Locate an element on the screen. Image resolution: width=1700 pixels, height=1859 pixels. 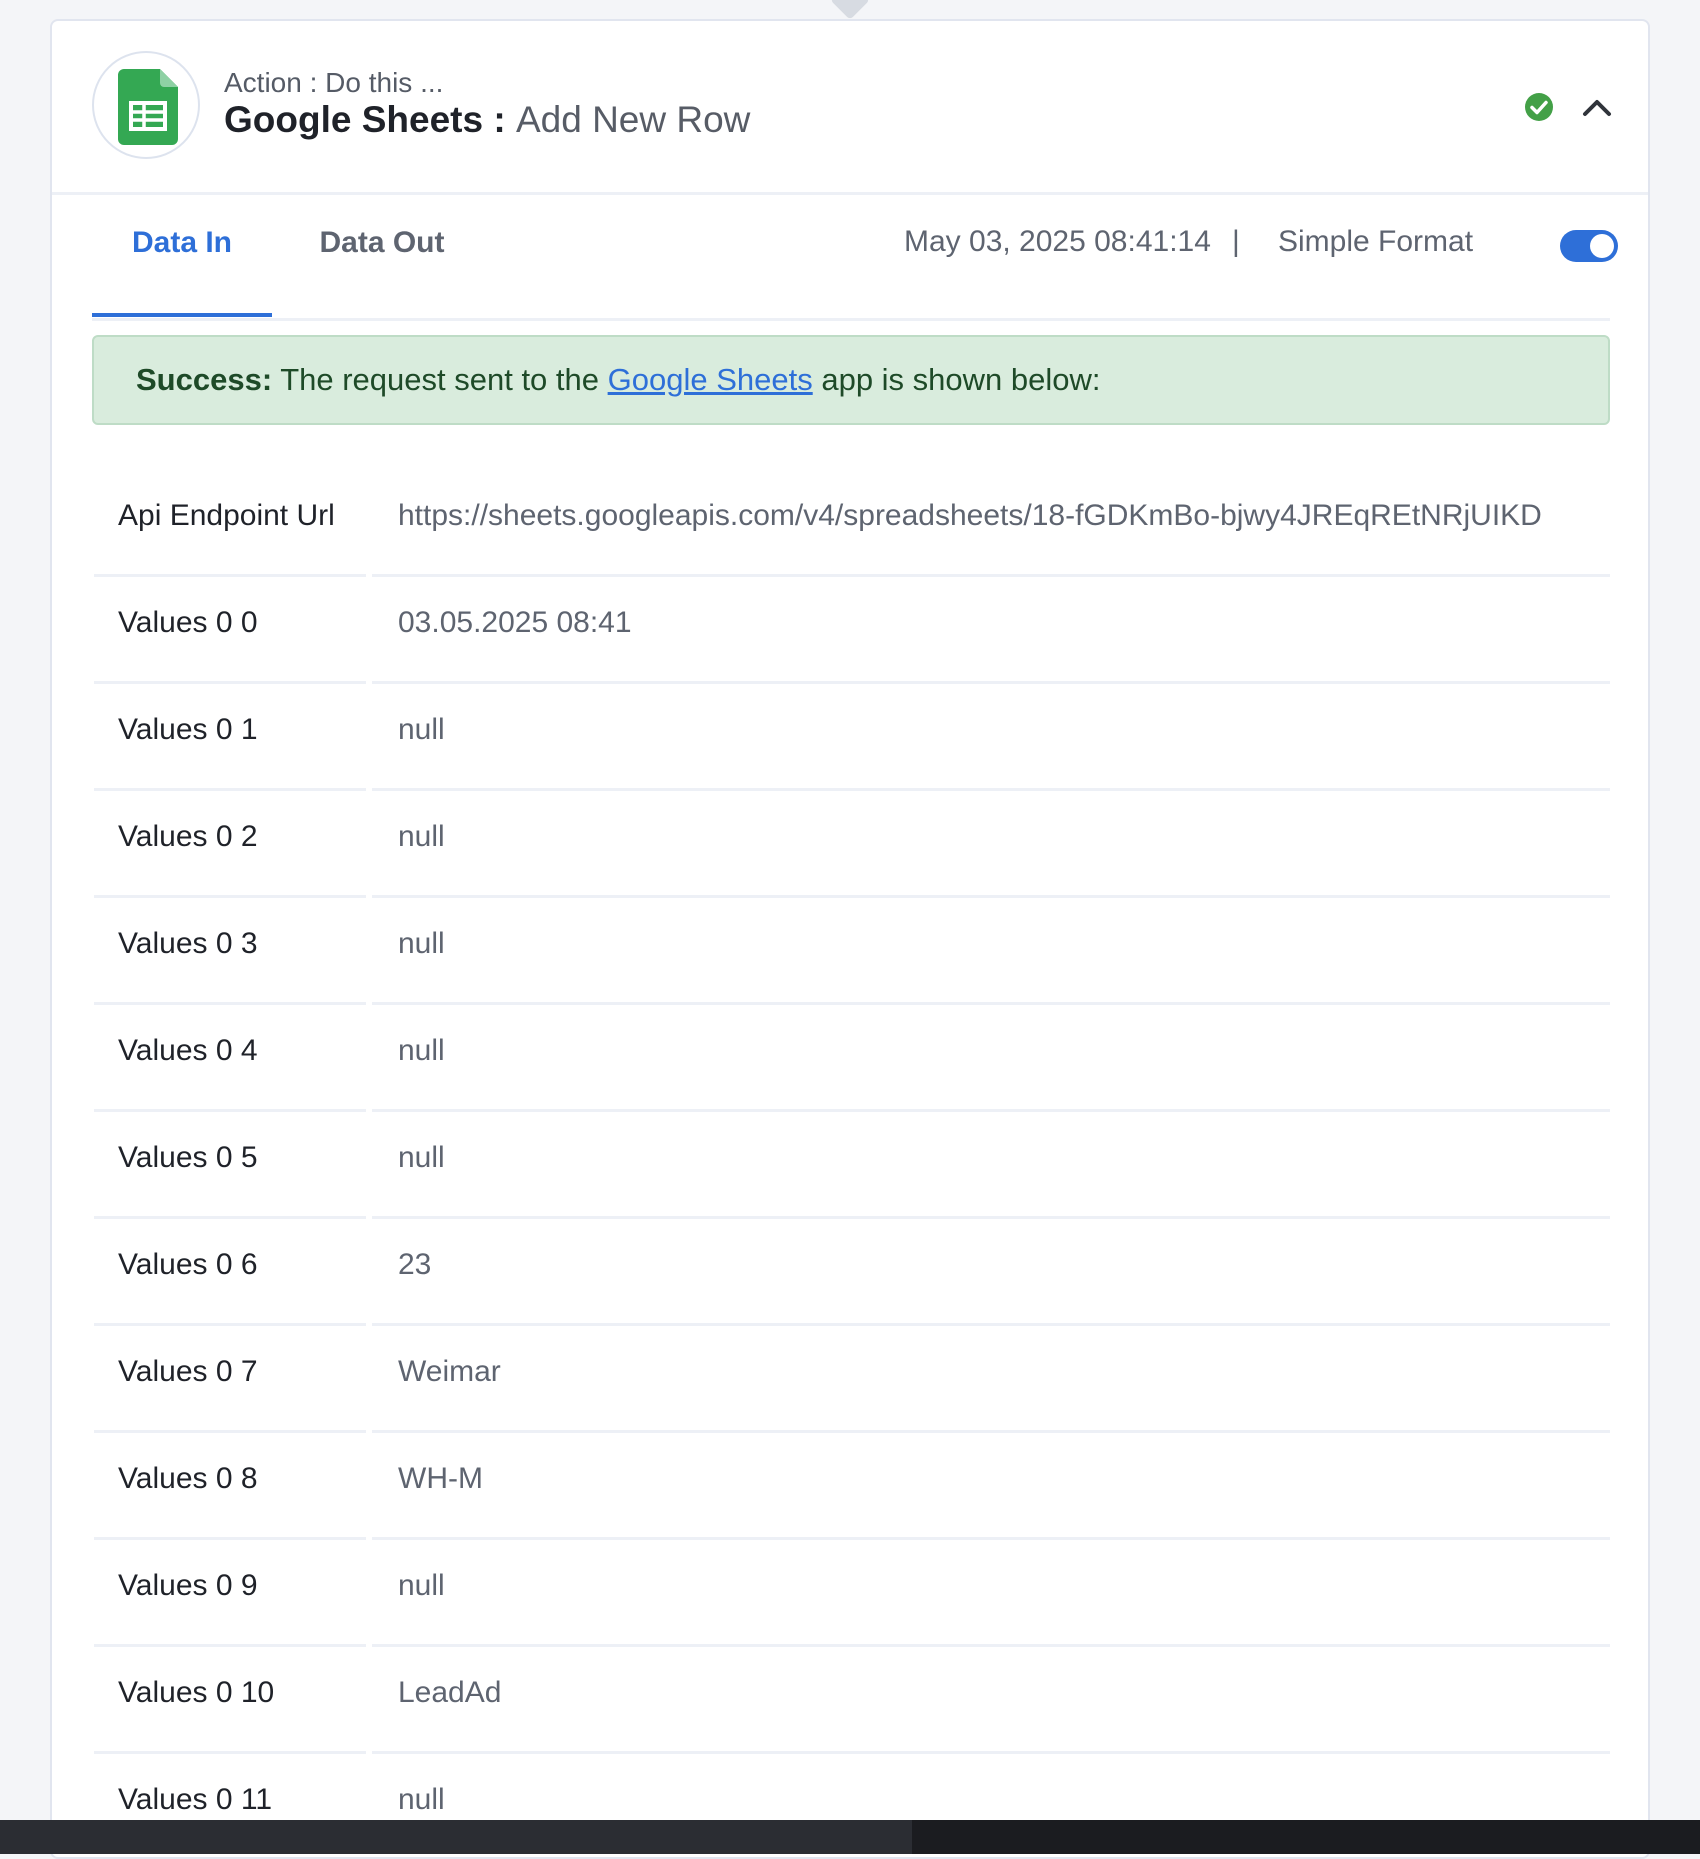
table-row: Values 0 7 Weimar is located at coordinates (852, 1386).